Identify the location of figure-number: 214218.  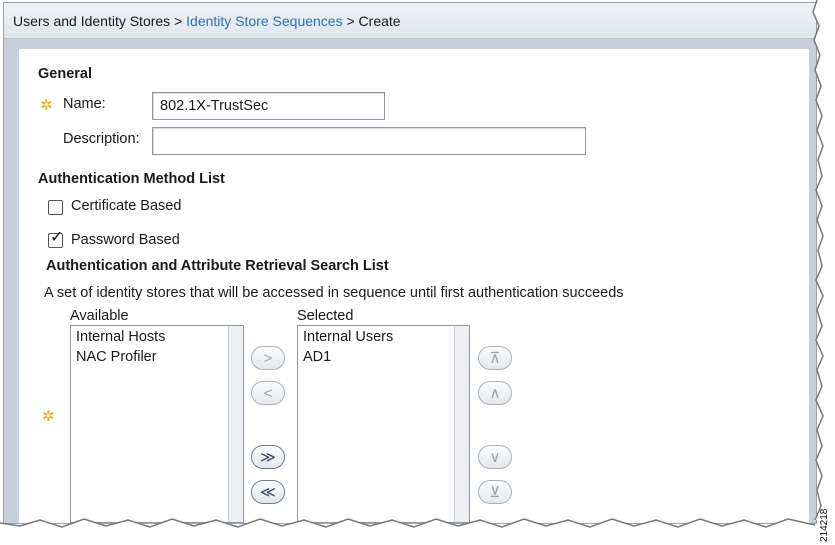
(824, 525).